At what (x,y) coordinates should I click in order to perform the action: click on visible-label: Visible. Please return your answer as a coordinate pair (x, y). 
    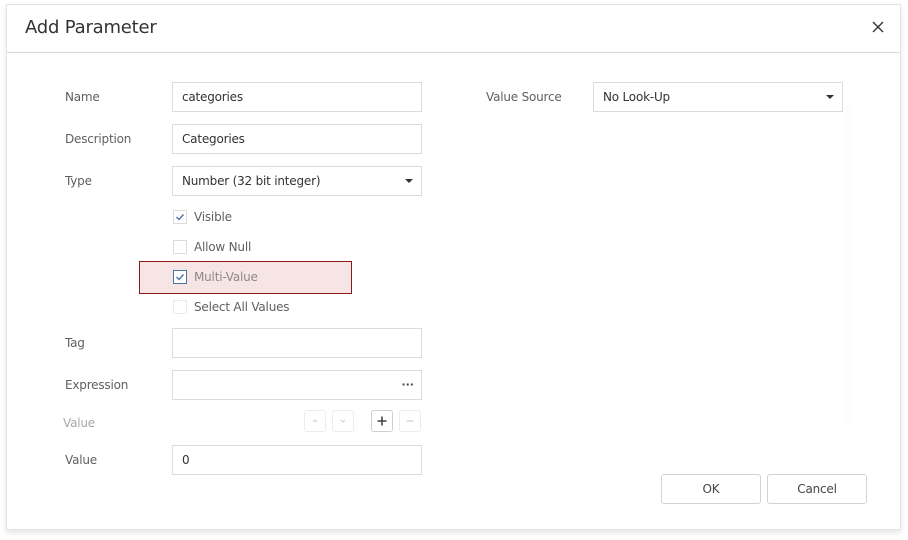
    Looking at the image, I should click on (213, 217).